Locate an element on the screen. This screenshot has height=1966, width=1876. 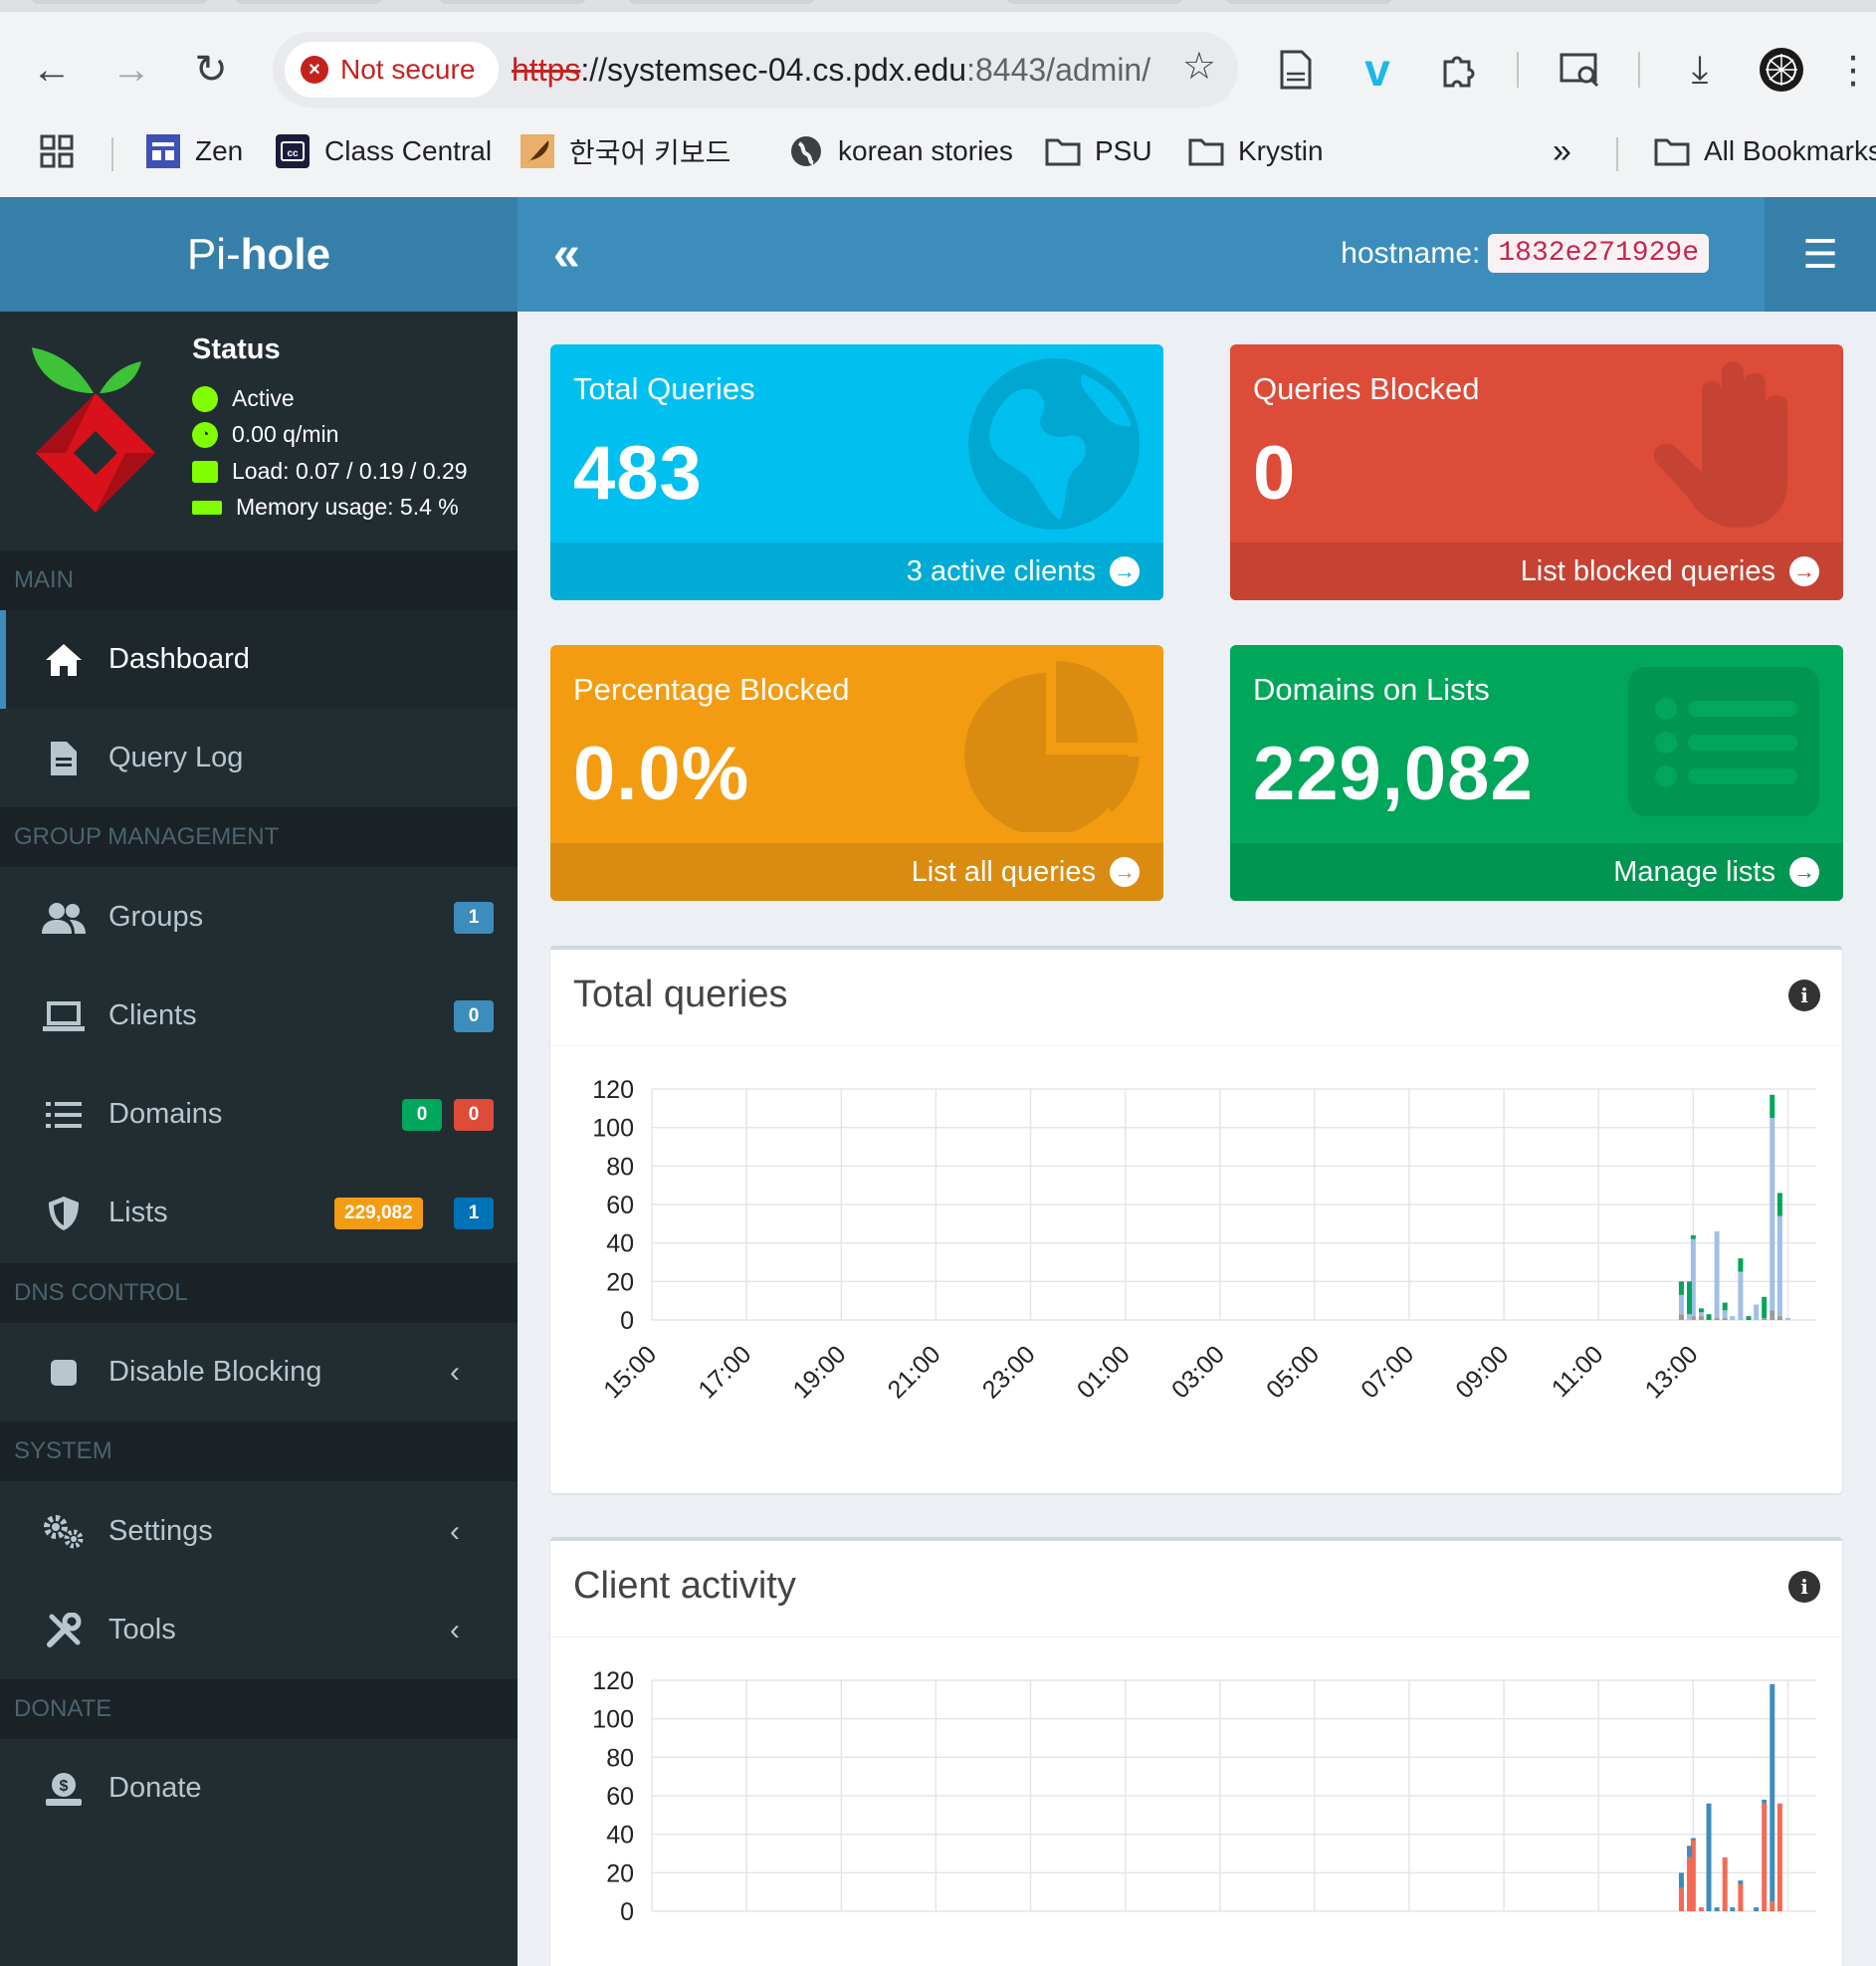
brand-logo: Pi-hole is located at coordinates (259, 255).